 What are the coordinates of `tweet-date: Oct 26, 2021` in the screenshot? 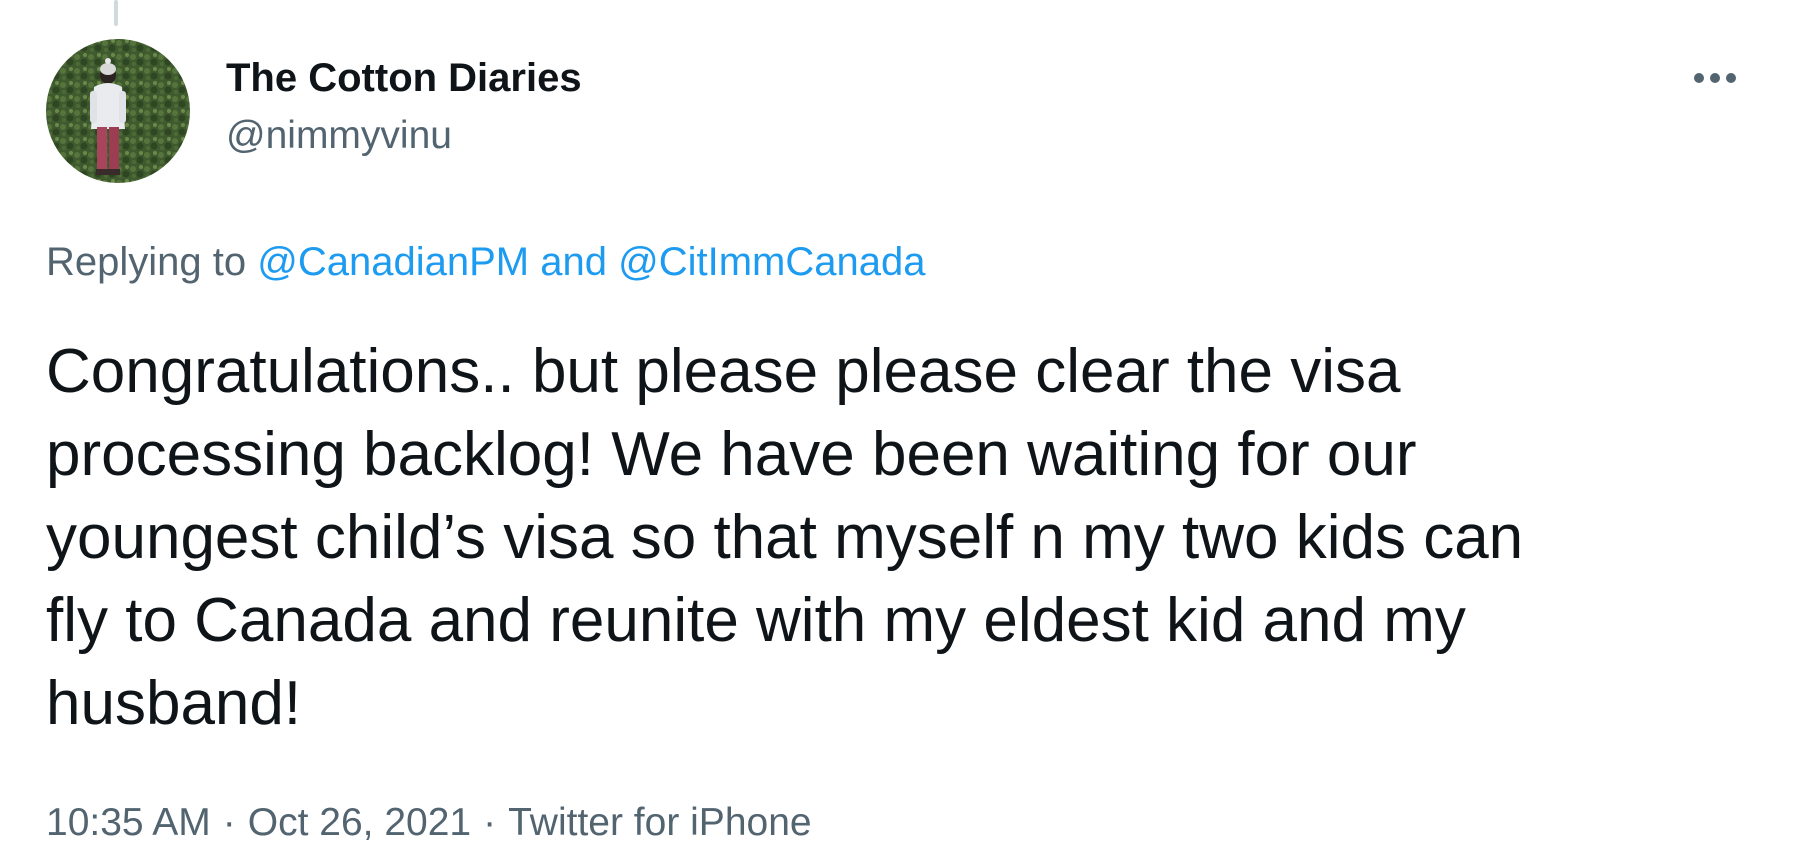 It's located at (359, 822).